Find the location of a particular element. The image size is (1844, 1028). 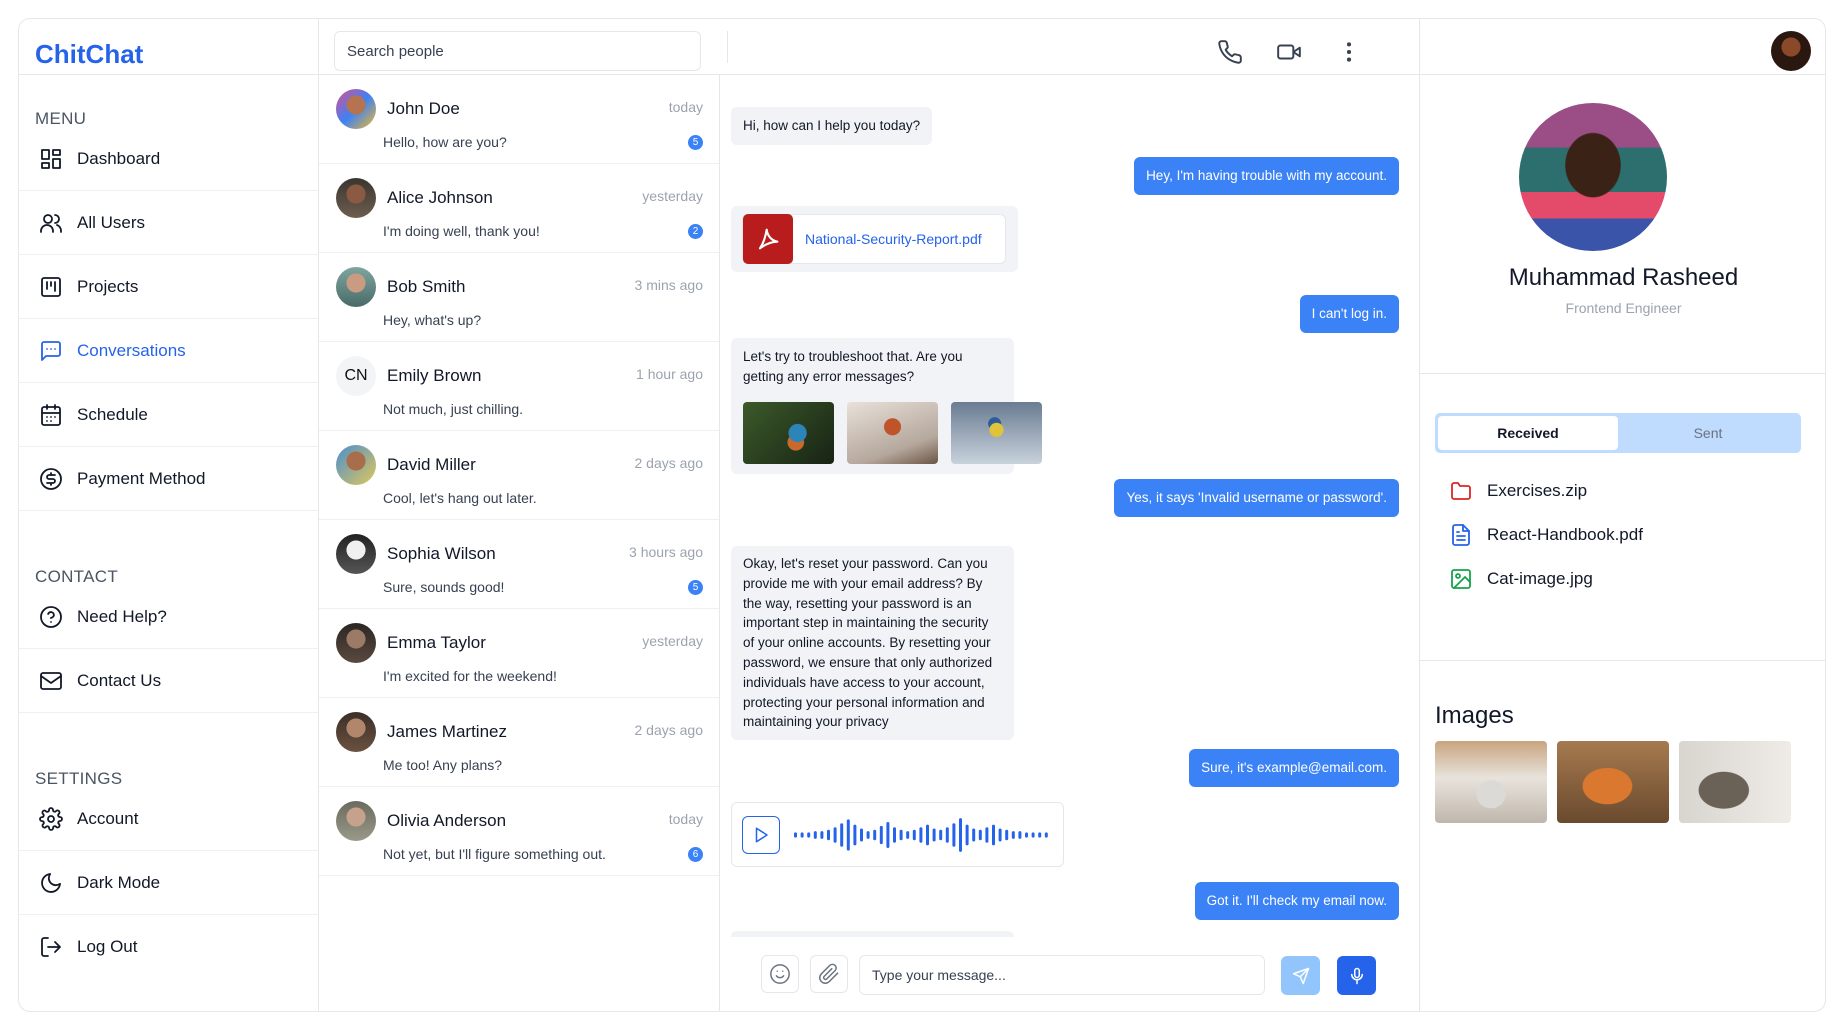

search-input is located at coordinates (517, 51).